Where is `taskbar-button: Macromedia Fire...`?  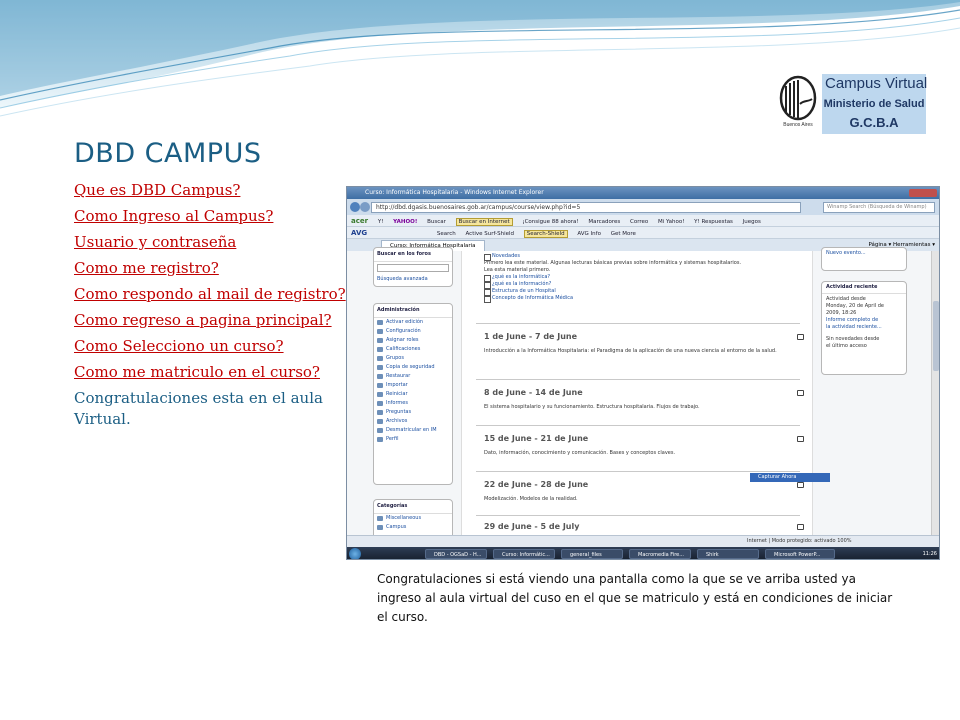 taskbar-button: Macromedia Fire... is located at coordinates (660, 554).